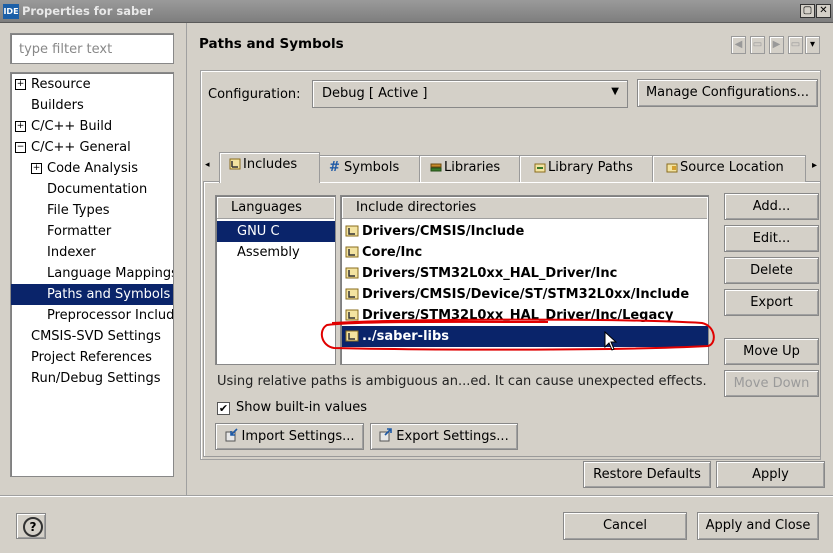  I want to click on tree-item: Indexer, so click(71, 252).